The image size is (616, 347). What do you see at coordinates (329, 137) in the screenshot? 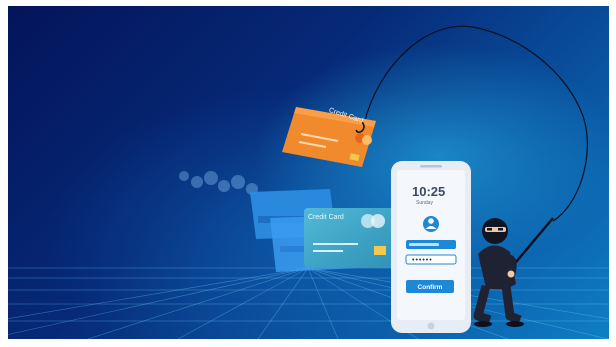
I see `orange-credit-card` at bounding box center [329, 137].